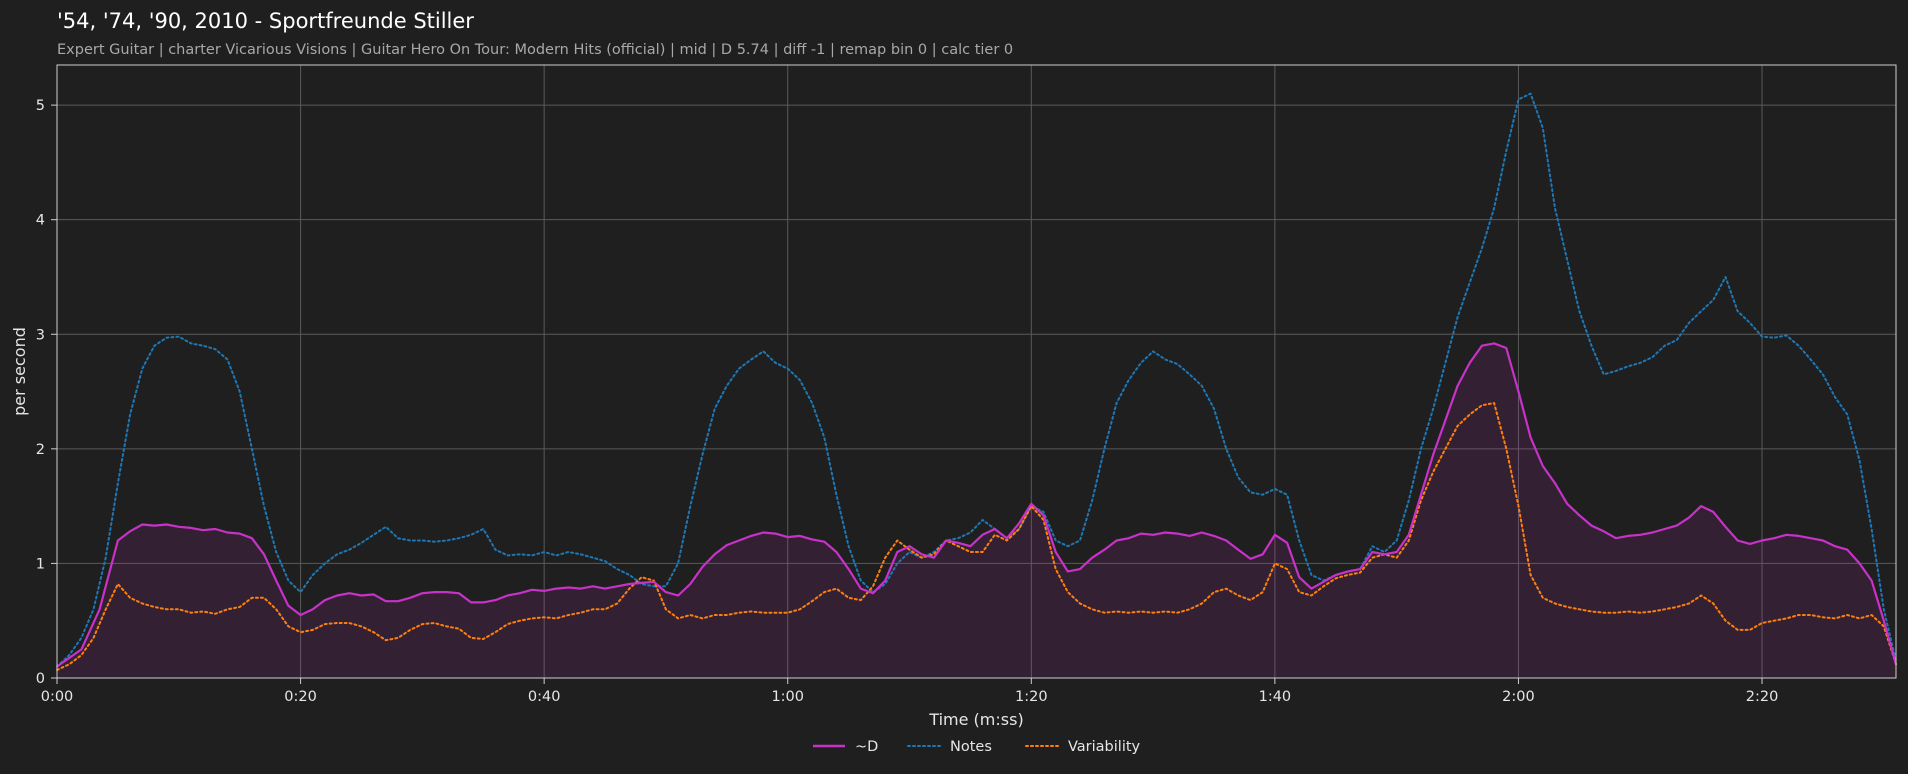 The image size is (1908, 774). Describe the element at coordinates (57, 697) in the screenshot. I see `x-tick-label: 0:00` at that location.